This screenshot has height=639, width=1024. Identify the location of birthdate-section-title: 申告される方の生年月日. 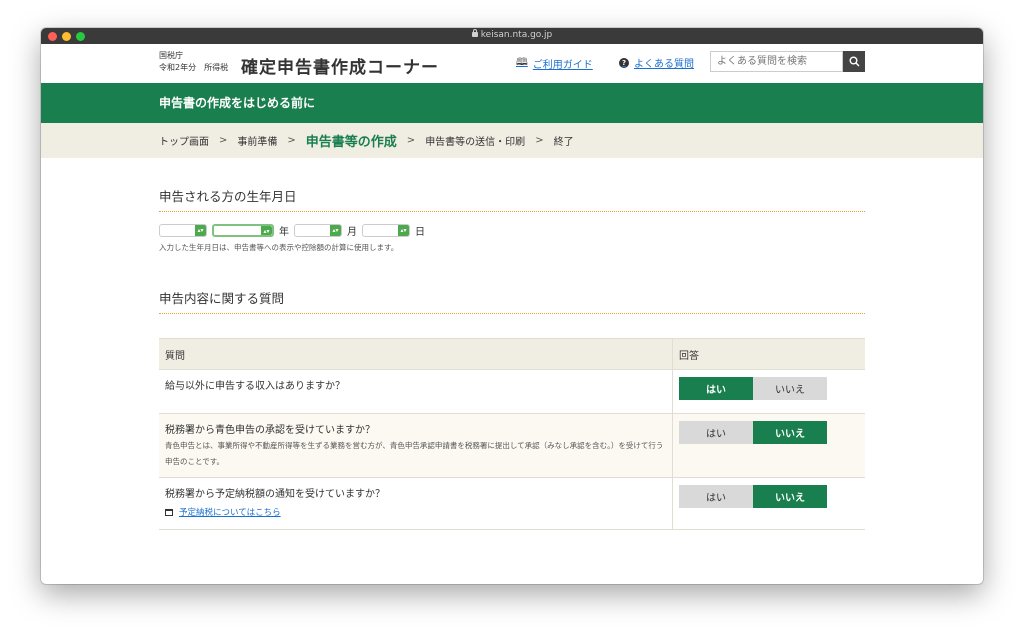
(512, 199).